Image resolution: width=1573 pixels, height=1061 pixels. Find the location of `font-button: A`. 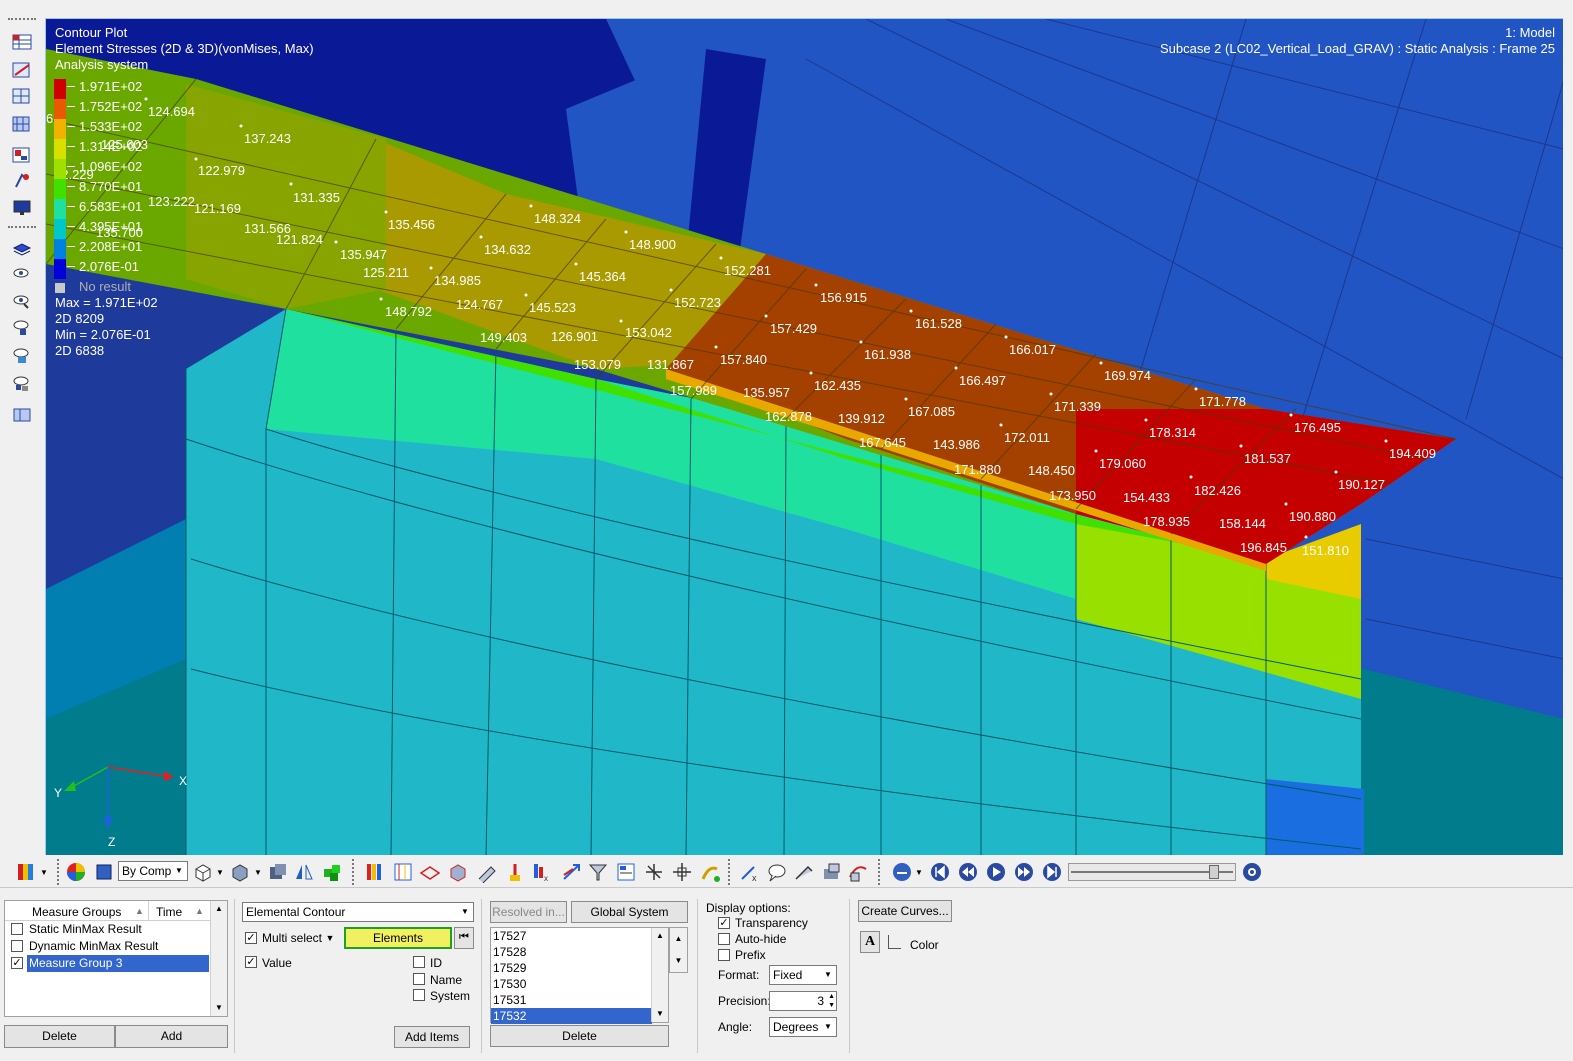

font-button: A is located at coordinates (870, 942).